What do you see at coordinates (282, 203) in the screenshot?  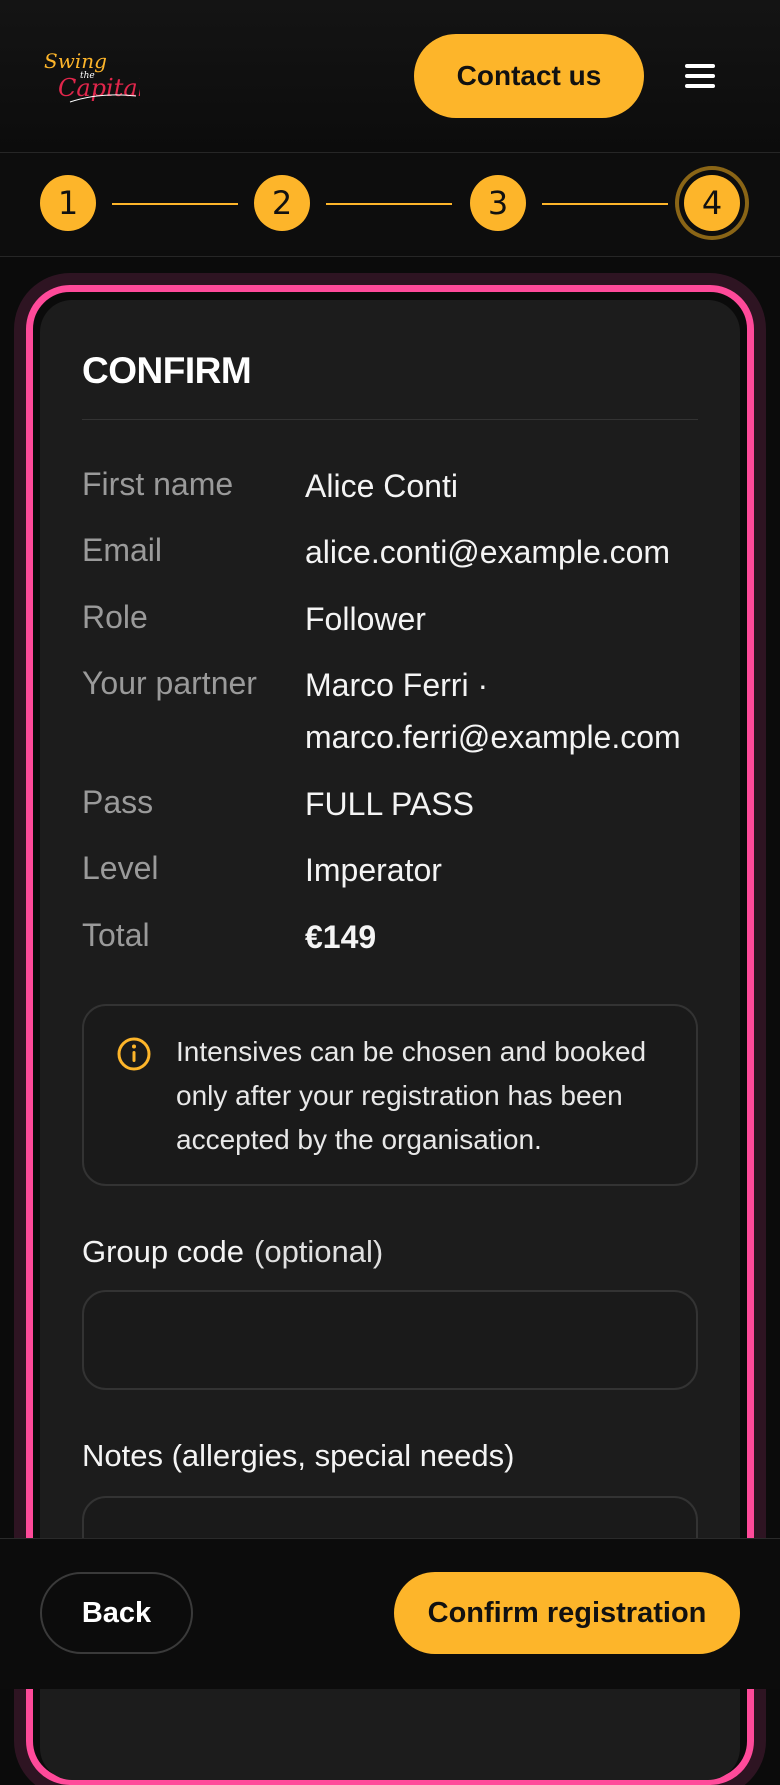 I see `step-2: 2` at bounding box center [282, 203].